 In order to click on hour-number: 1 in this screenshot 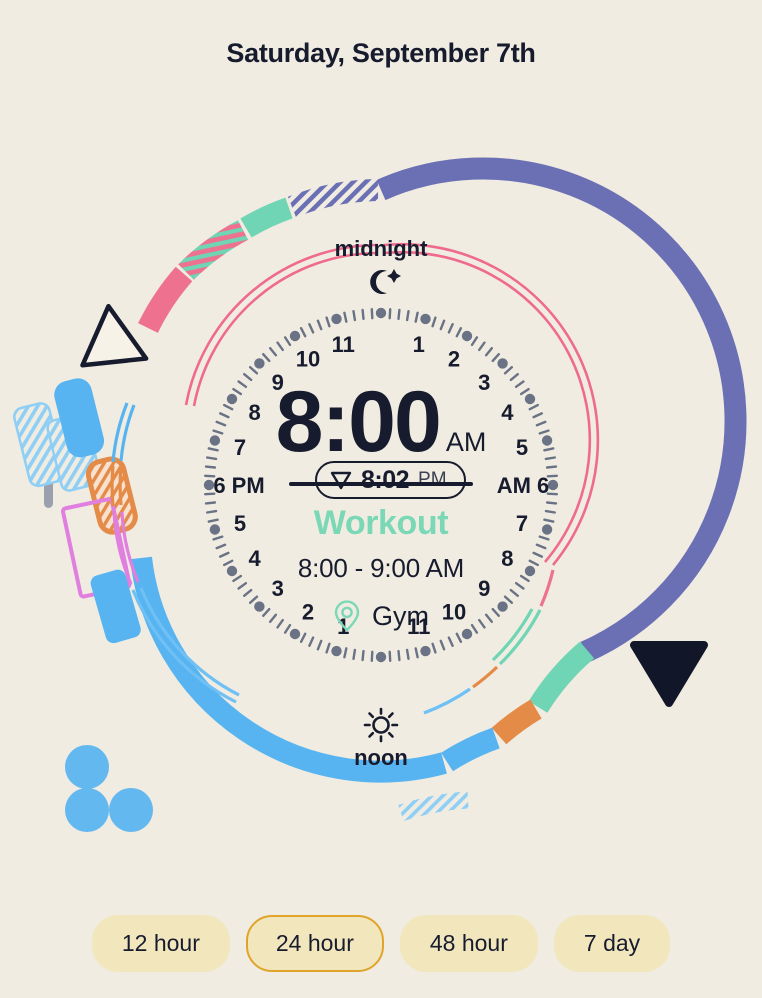, I will do `click(419, 344)`.